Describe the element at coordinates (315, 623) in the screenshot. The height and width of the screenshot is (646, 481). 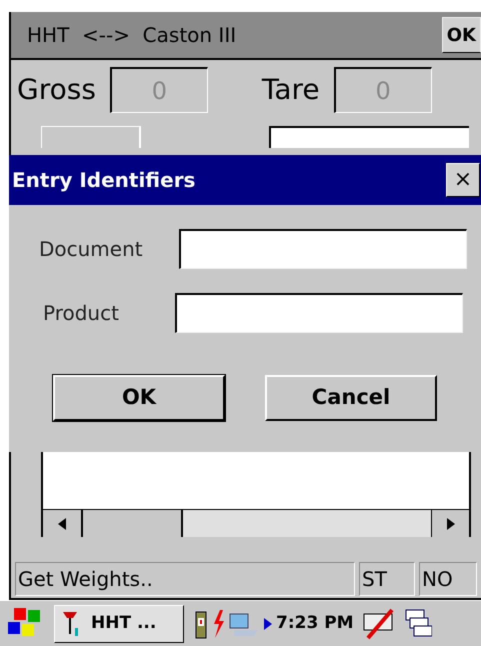
I see `clock: 7:23 PM` at that location.